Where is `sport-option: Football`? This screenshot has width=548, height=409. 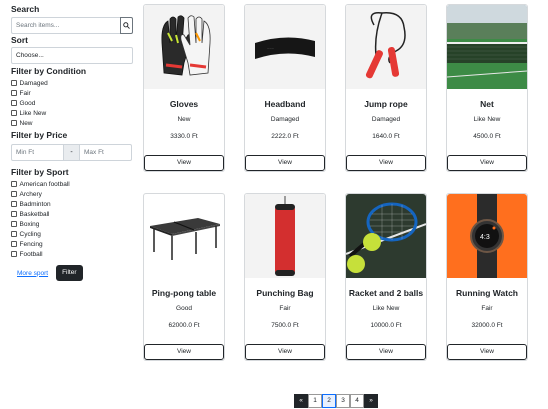 sport-option: Football is located at coordinates (73, 254).